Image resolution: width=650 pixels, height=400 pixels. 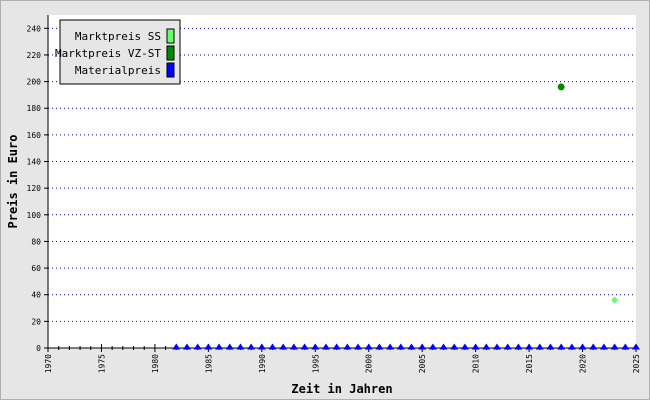 What do you see at coordinates (34, 108) in the screenshot?
I see `y-tick-label: 180` at bounding box center [34, 108].